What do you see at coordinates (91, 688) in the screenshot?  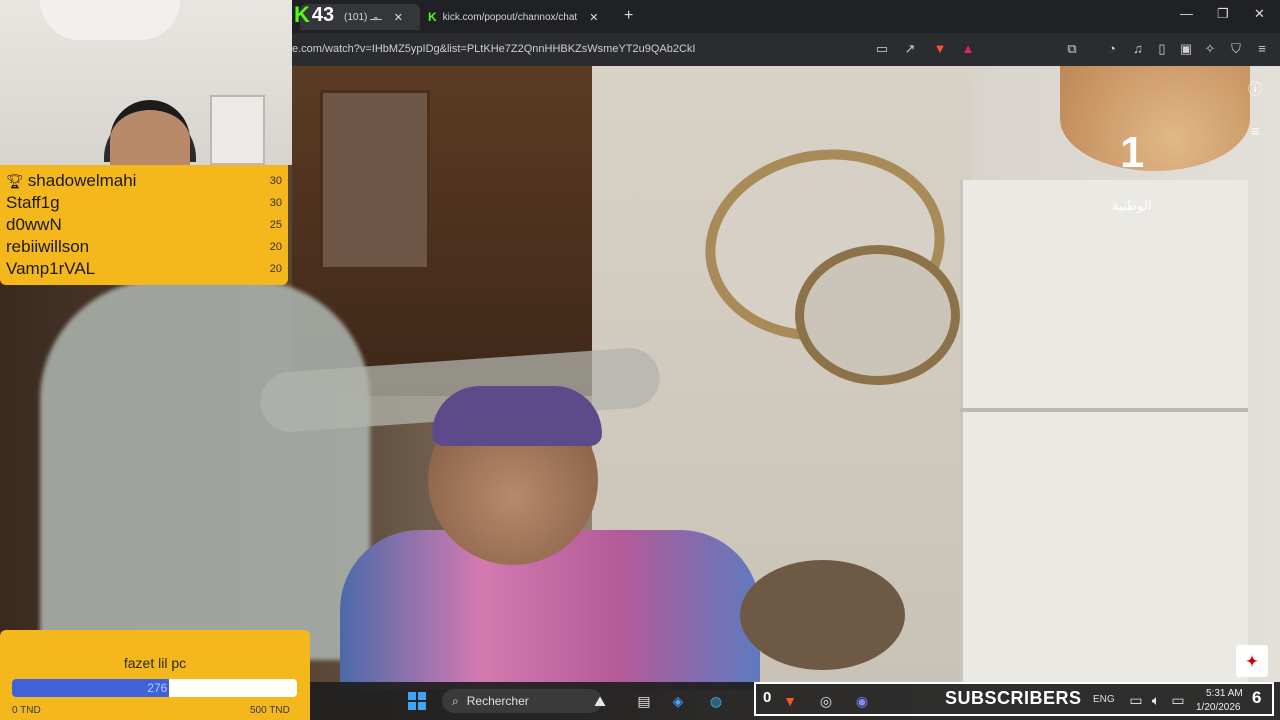 I see `goal-progress-fill: 276` at bounding box center [91, 688].